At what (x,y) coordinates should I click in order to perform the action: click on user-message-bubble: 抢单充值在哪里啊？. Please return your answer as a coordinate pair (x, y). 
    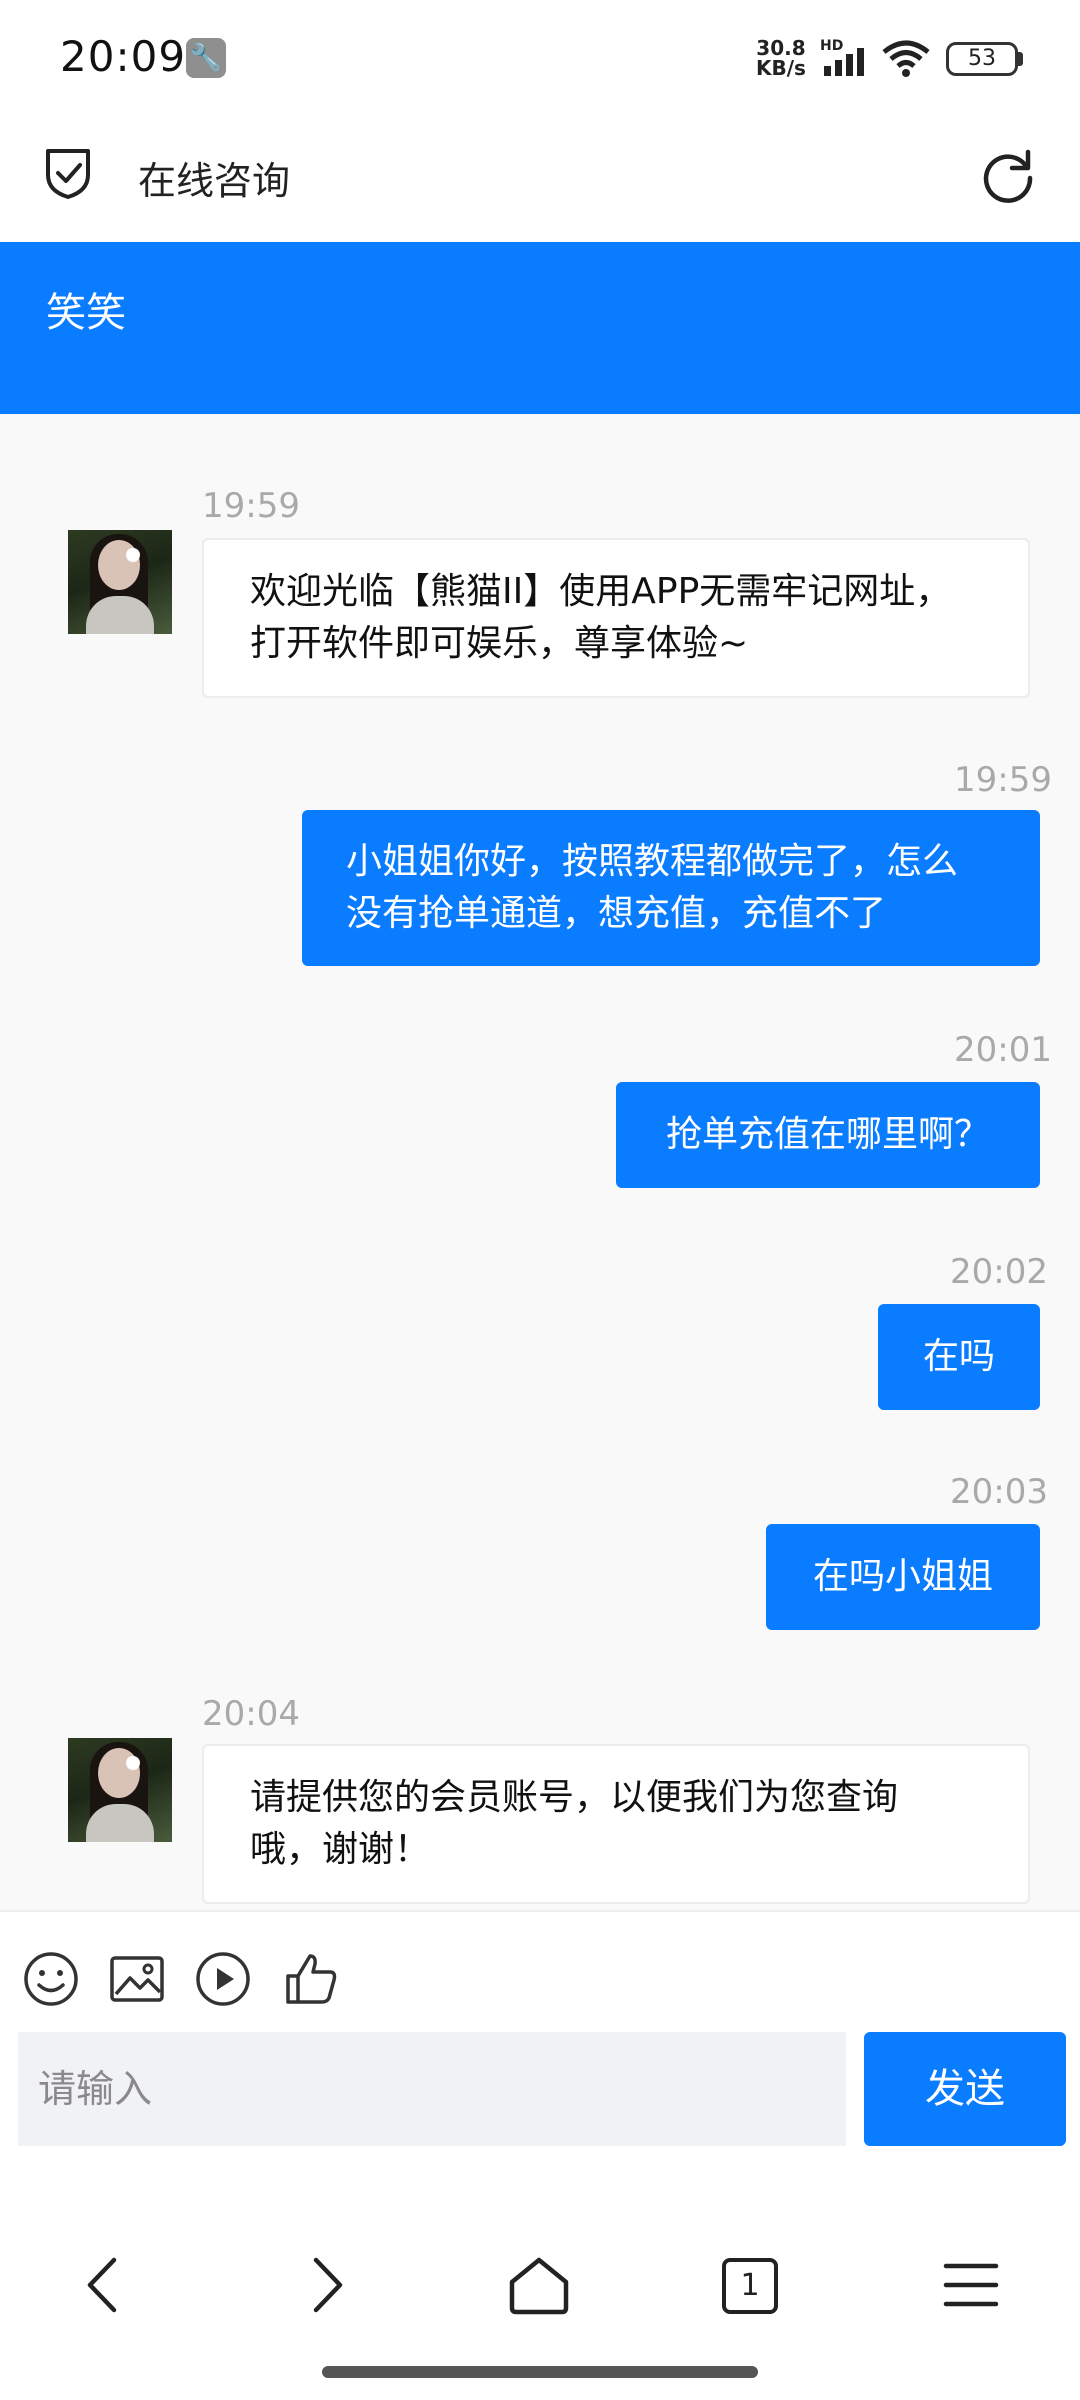
    Looking at the image, I should click on (828, 1135).